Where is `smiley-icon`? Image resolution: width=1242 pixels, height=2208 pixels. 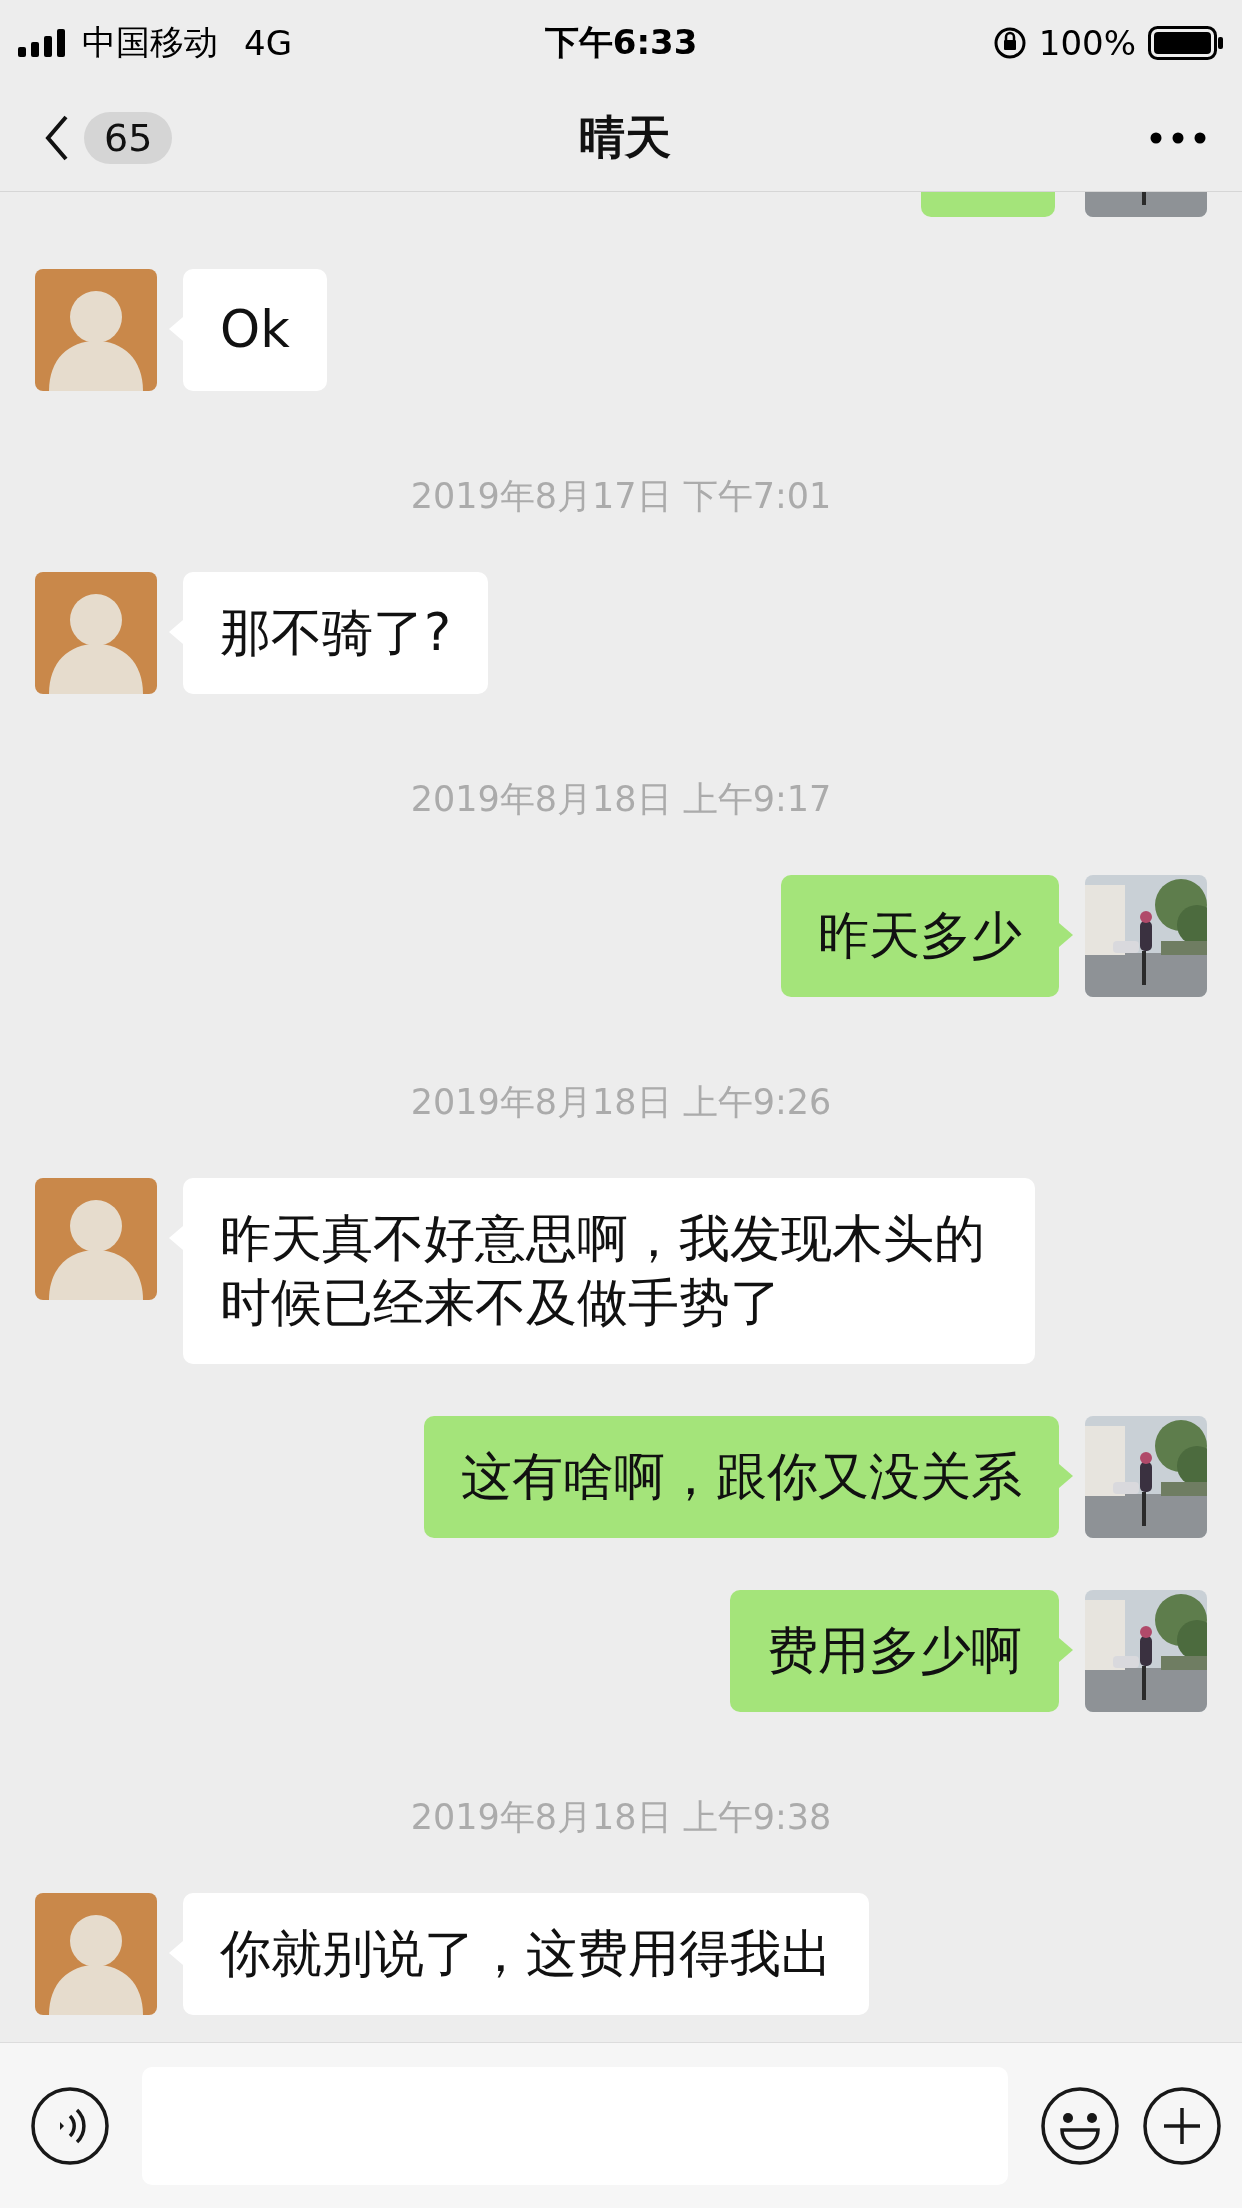
smiley-icon is located at coordinates (1080, 2125).